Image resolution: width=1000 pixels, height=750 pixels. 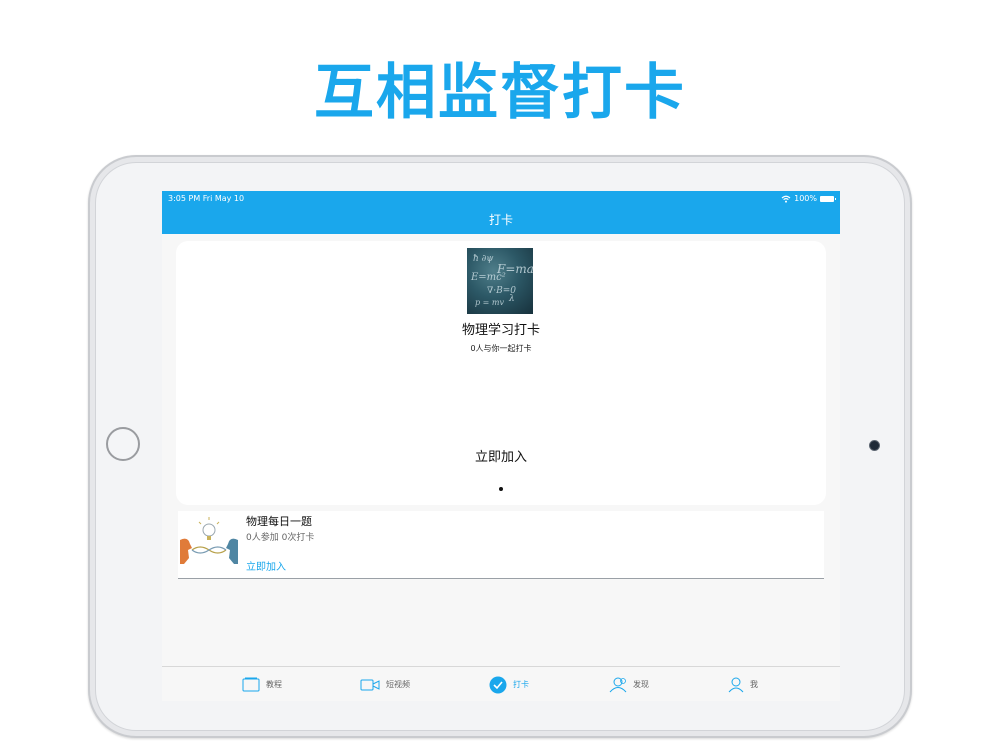 What do you see at coordinates (641, 684) in the screenshot?
I see `tab-discover-label: 发现` at bounding box center [641, 684].